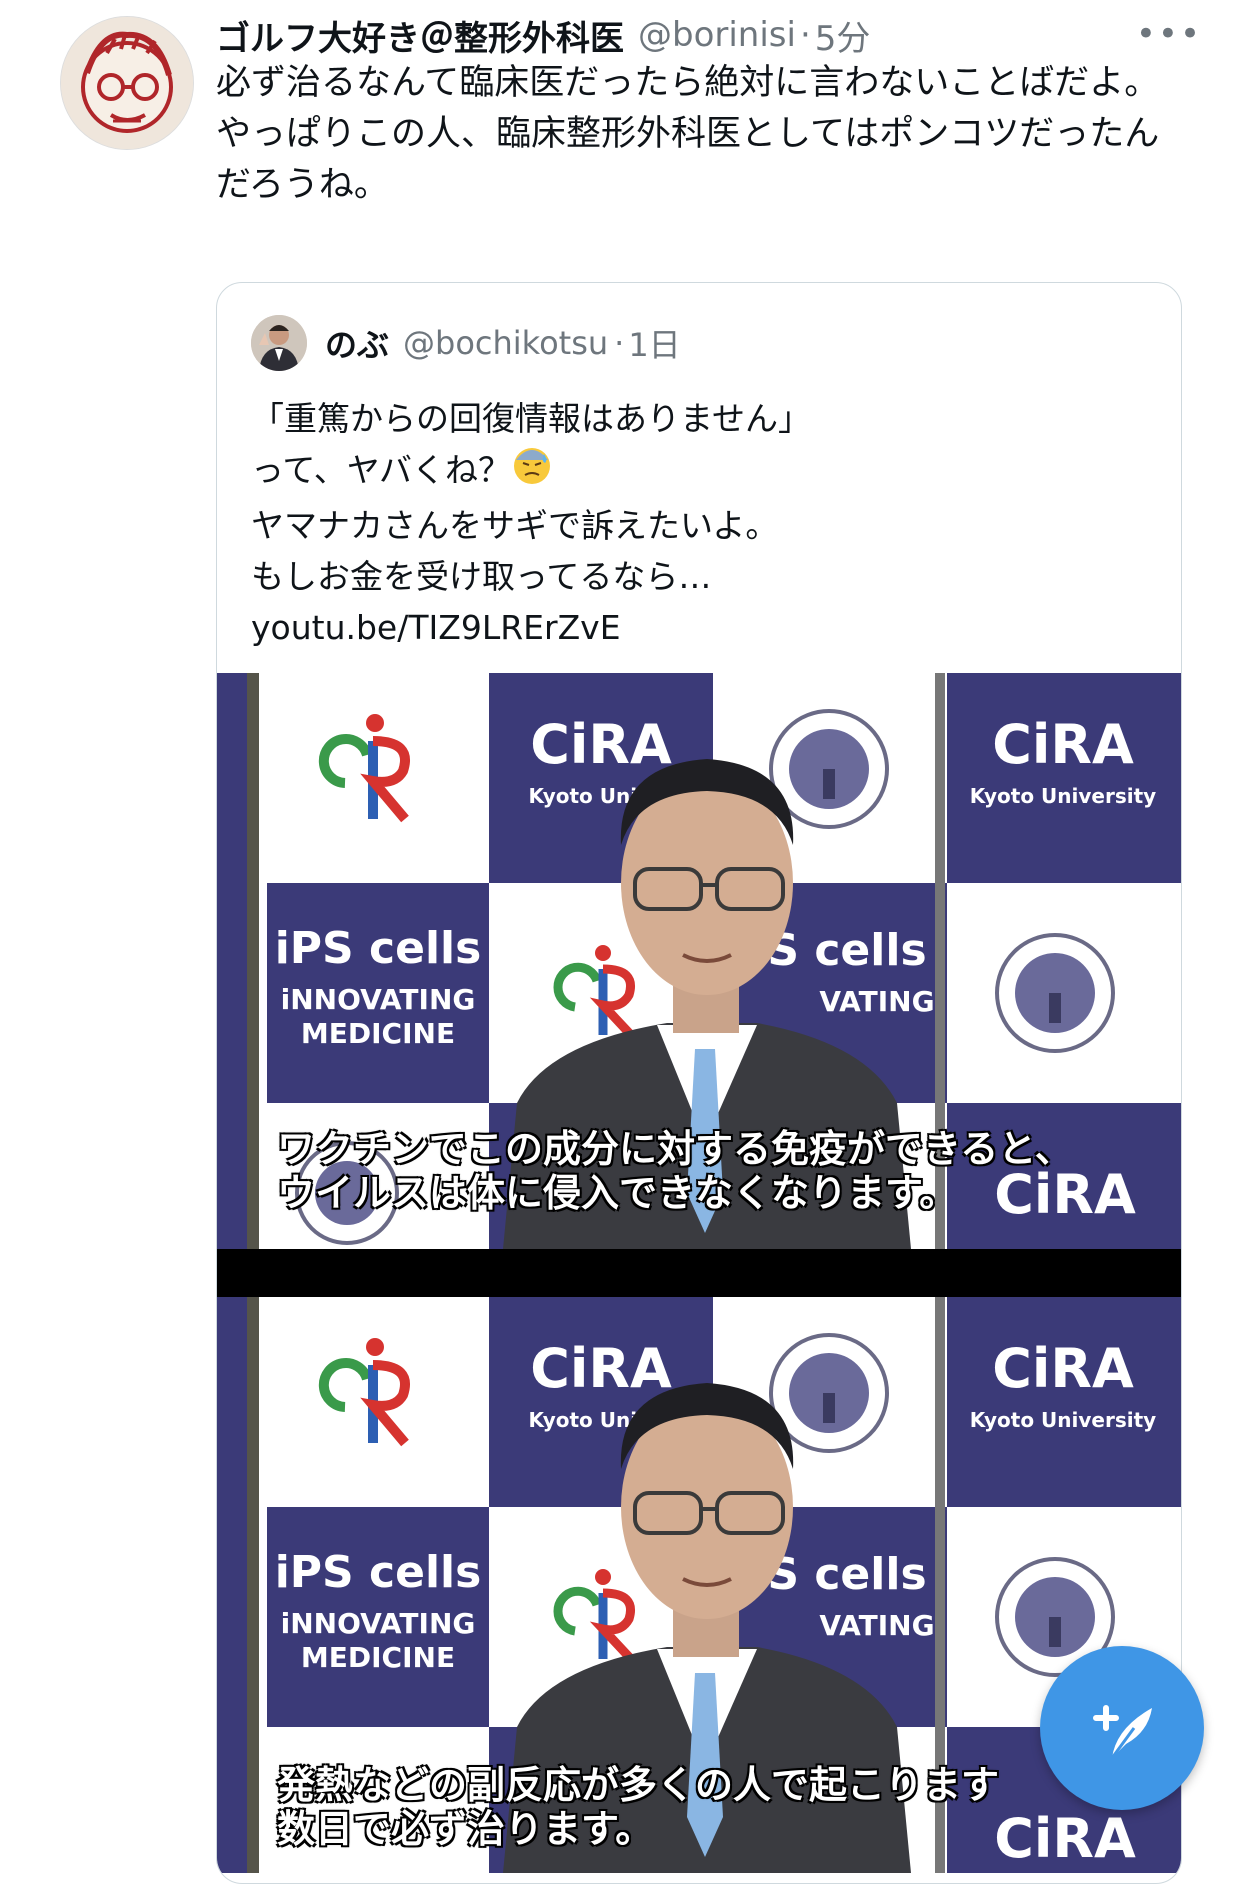  Describe the element at coordinates (638, 1785) in the screenshot. I see `subtitle-line: 発熱などの副反応が多くの人で起こります` at that location.